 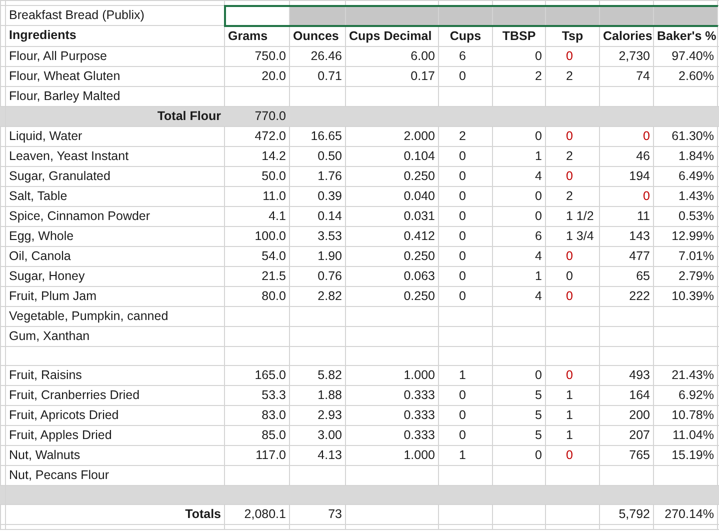 I want to click on table-cell: 207, so click(x=627, y=435).